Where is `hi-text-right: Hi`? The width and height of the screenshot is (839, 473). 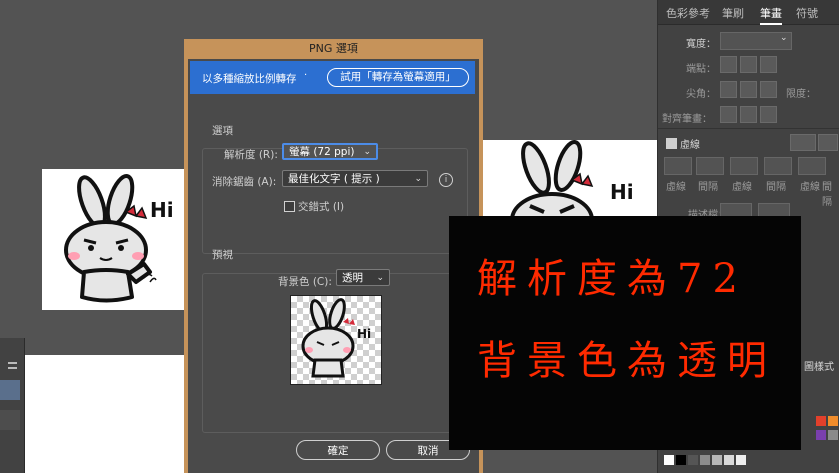
hi-text-right: Hi is located at coordinates (622, 192).